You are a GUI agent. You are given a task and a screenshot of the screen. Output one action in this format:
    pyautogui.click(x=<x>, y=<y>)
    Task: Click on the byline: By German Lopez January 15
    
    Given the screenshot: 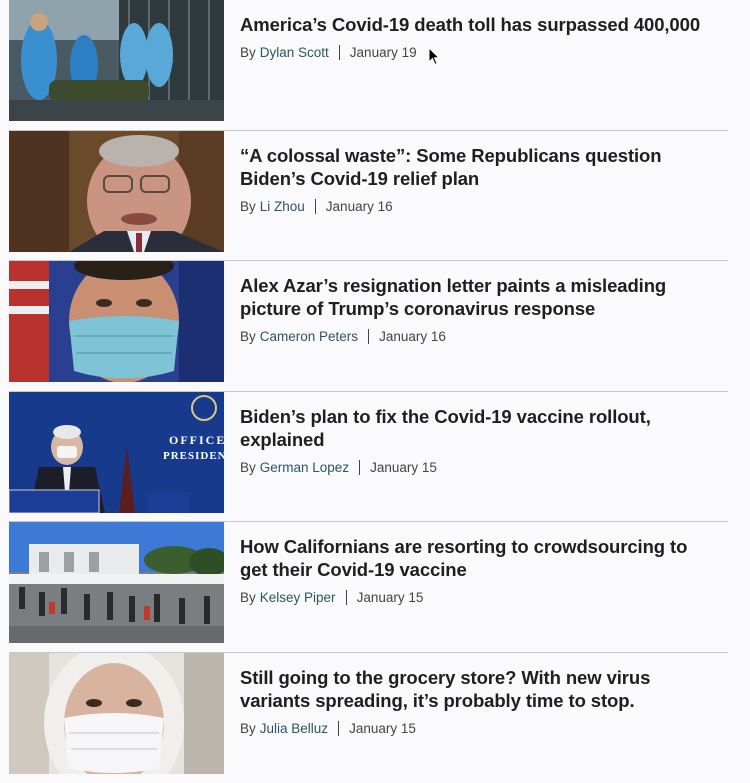 What is the action you would take?
    pyautogui.click(x=475, y=467)
    